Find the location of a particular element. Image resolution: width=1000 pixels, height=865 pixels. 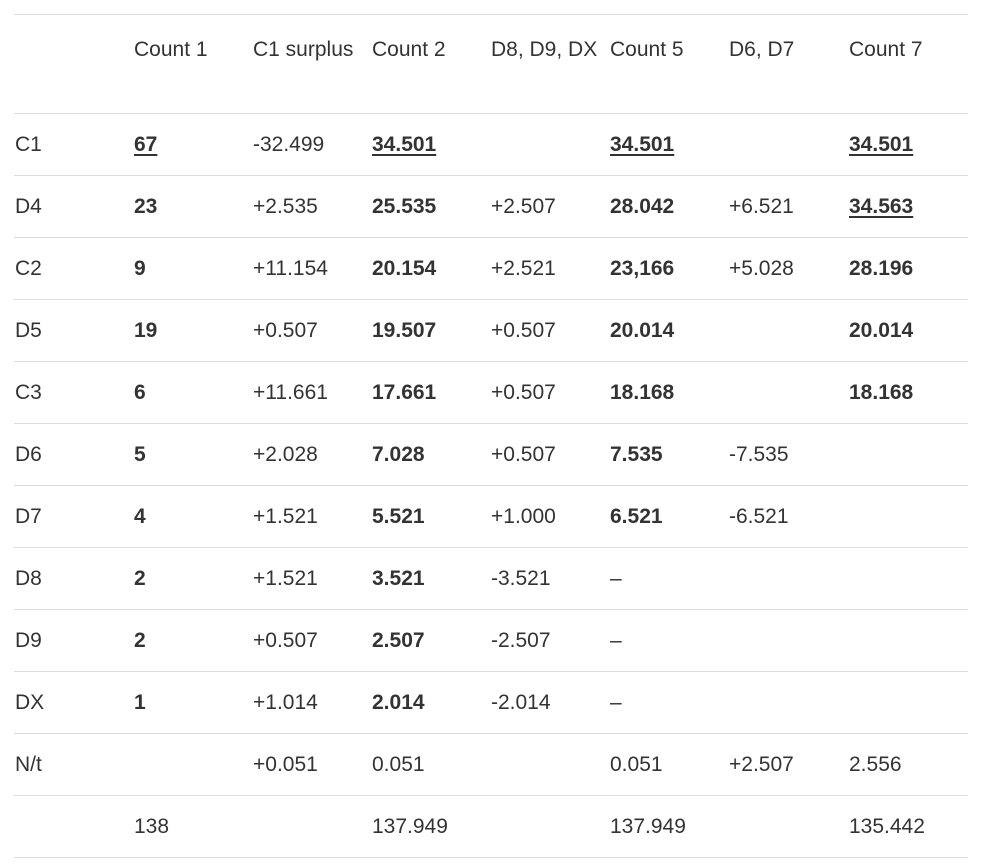

table-cell: 7.535 is located at coordinates (636, 454).